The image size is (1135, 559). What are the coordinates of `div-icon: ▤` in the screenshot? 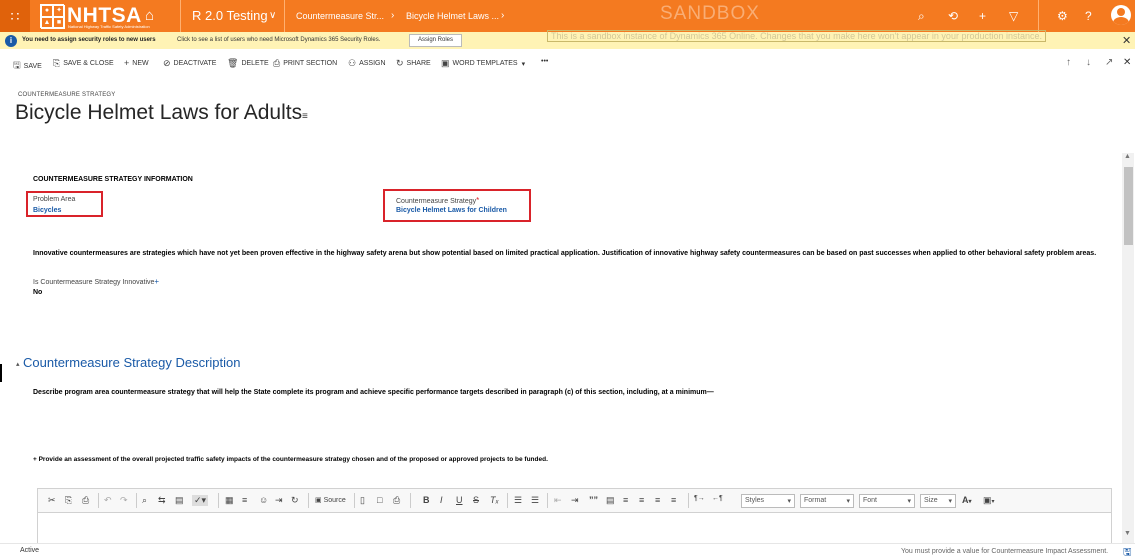 It's located at (610, 500).